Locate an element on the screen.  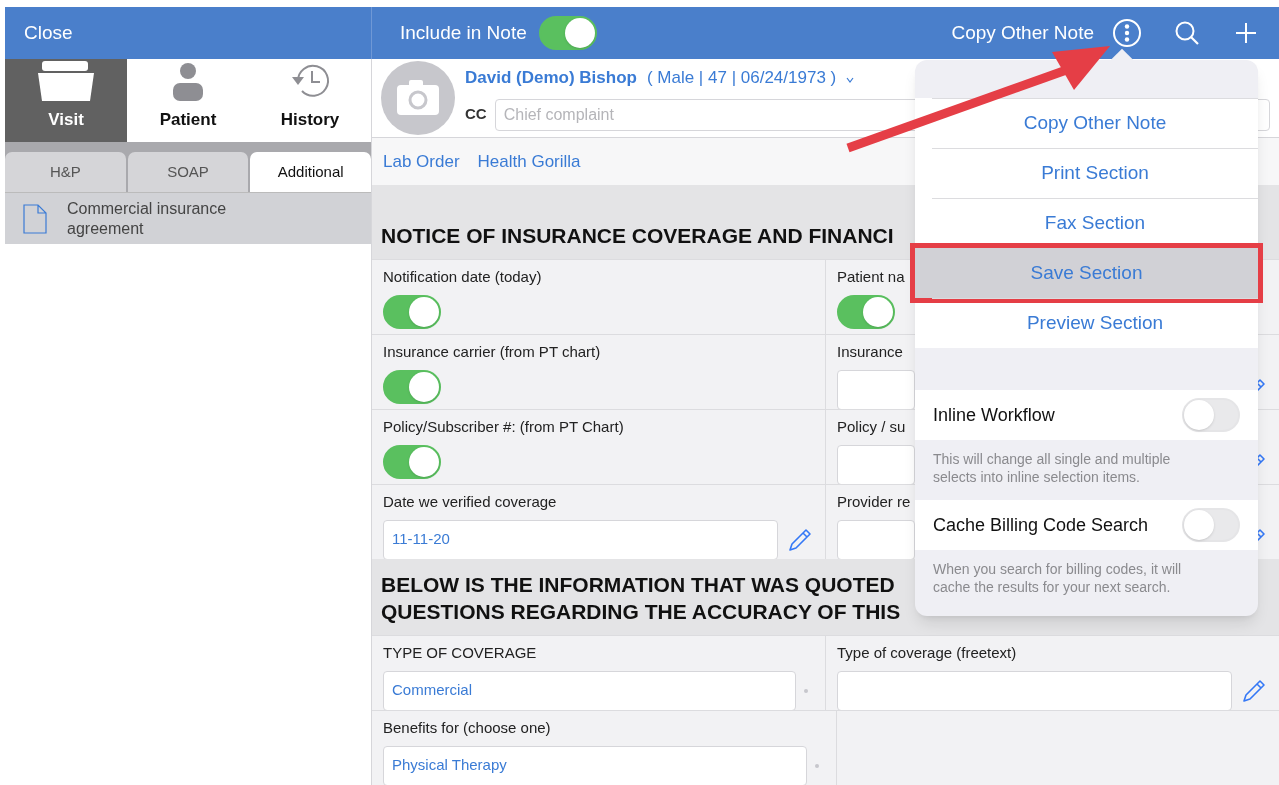
cc-label: CC is located at coordinates (476, 114).